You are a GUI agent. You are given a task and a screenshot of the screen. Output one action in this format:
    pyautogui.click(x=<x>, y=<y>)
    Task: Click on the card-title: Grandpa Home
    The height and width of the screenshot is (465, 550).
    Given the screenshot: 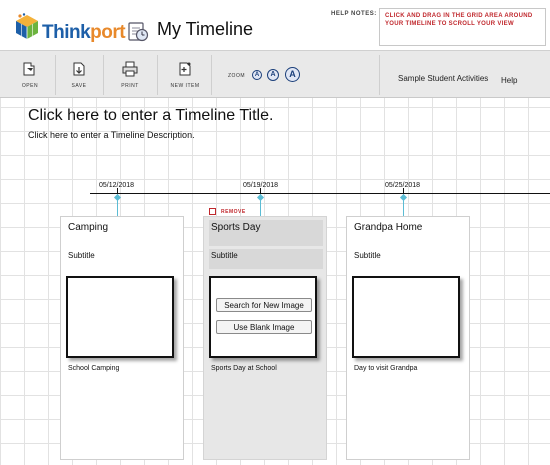 What is the action you would take?
    pyautogui.click(x=388, y=227)
    